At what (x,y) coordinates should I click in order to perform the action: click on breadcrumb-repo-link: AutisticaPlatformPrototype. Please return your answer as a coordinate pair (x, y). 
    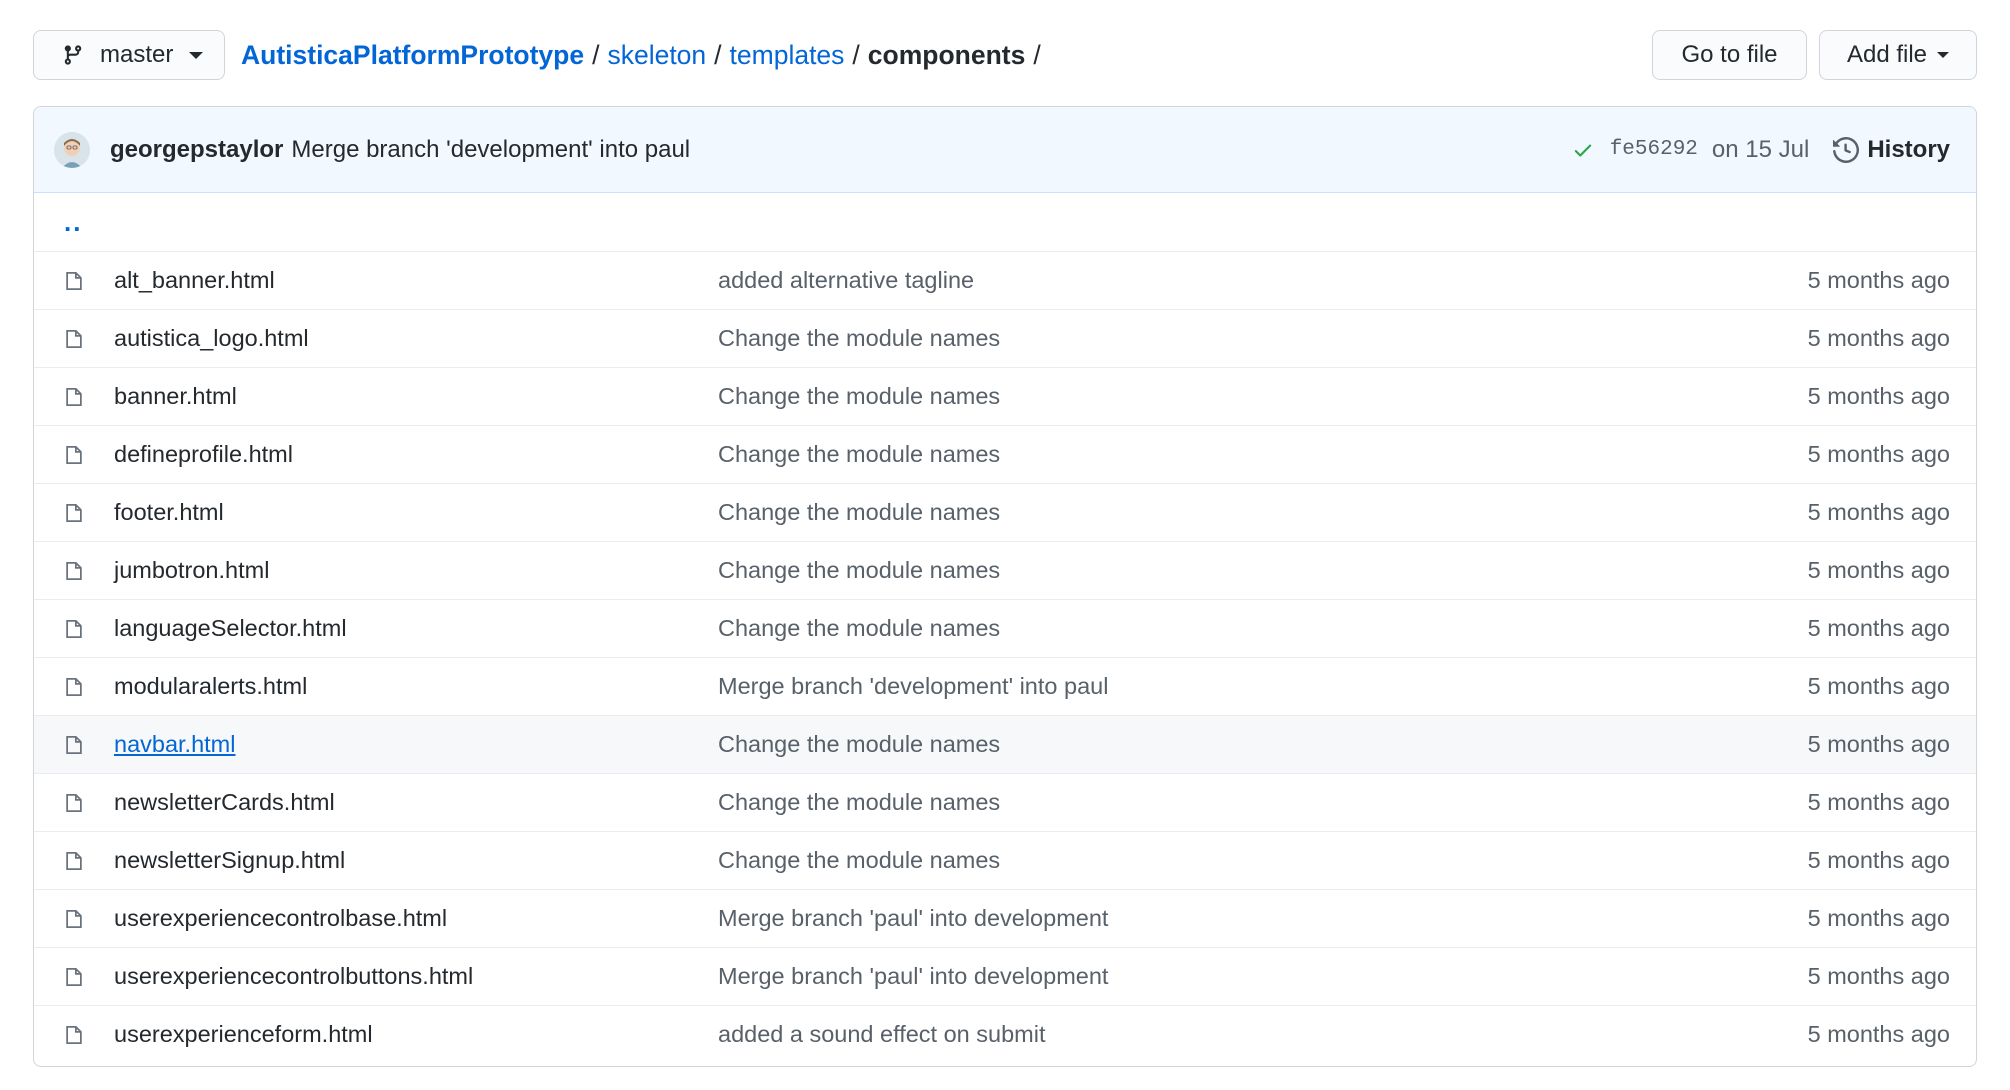
    Looking at the image, I should click on (412, 55).